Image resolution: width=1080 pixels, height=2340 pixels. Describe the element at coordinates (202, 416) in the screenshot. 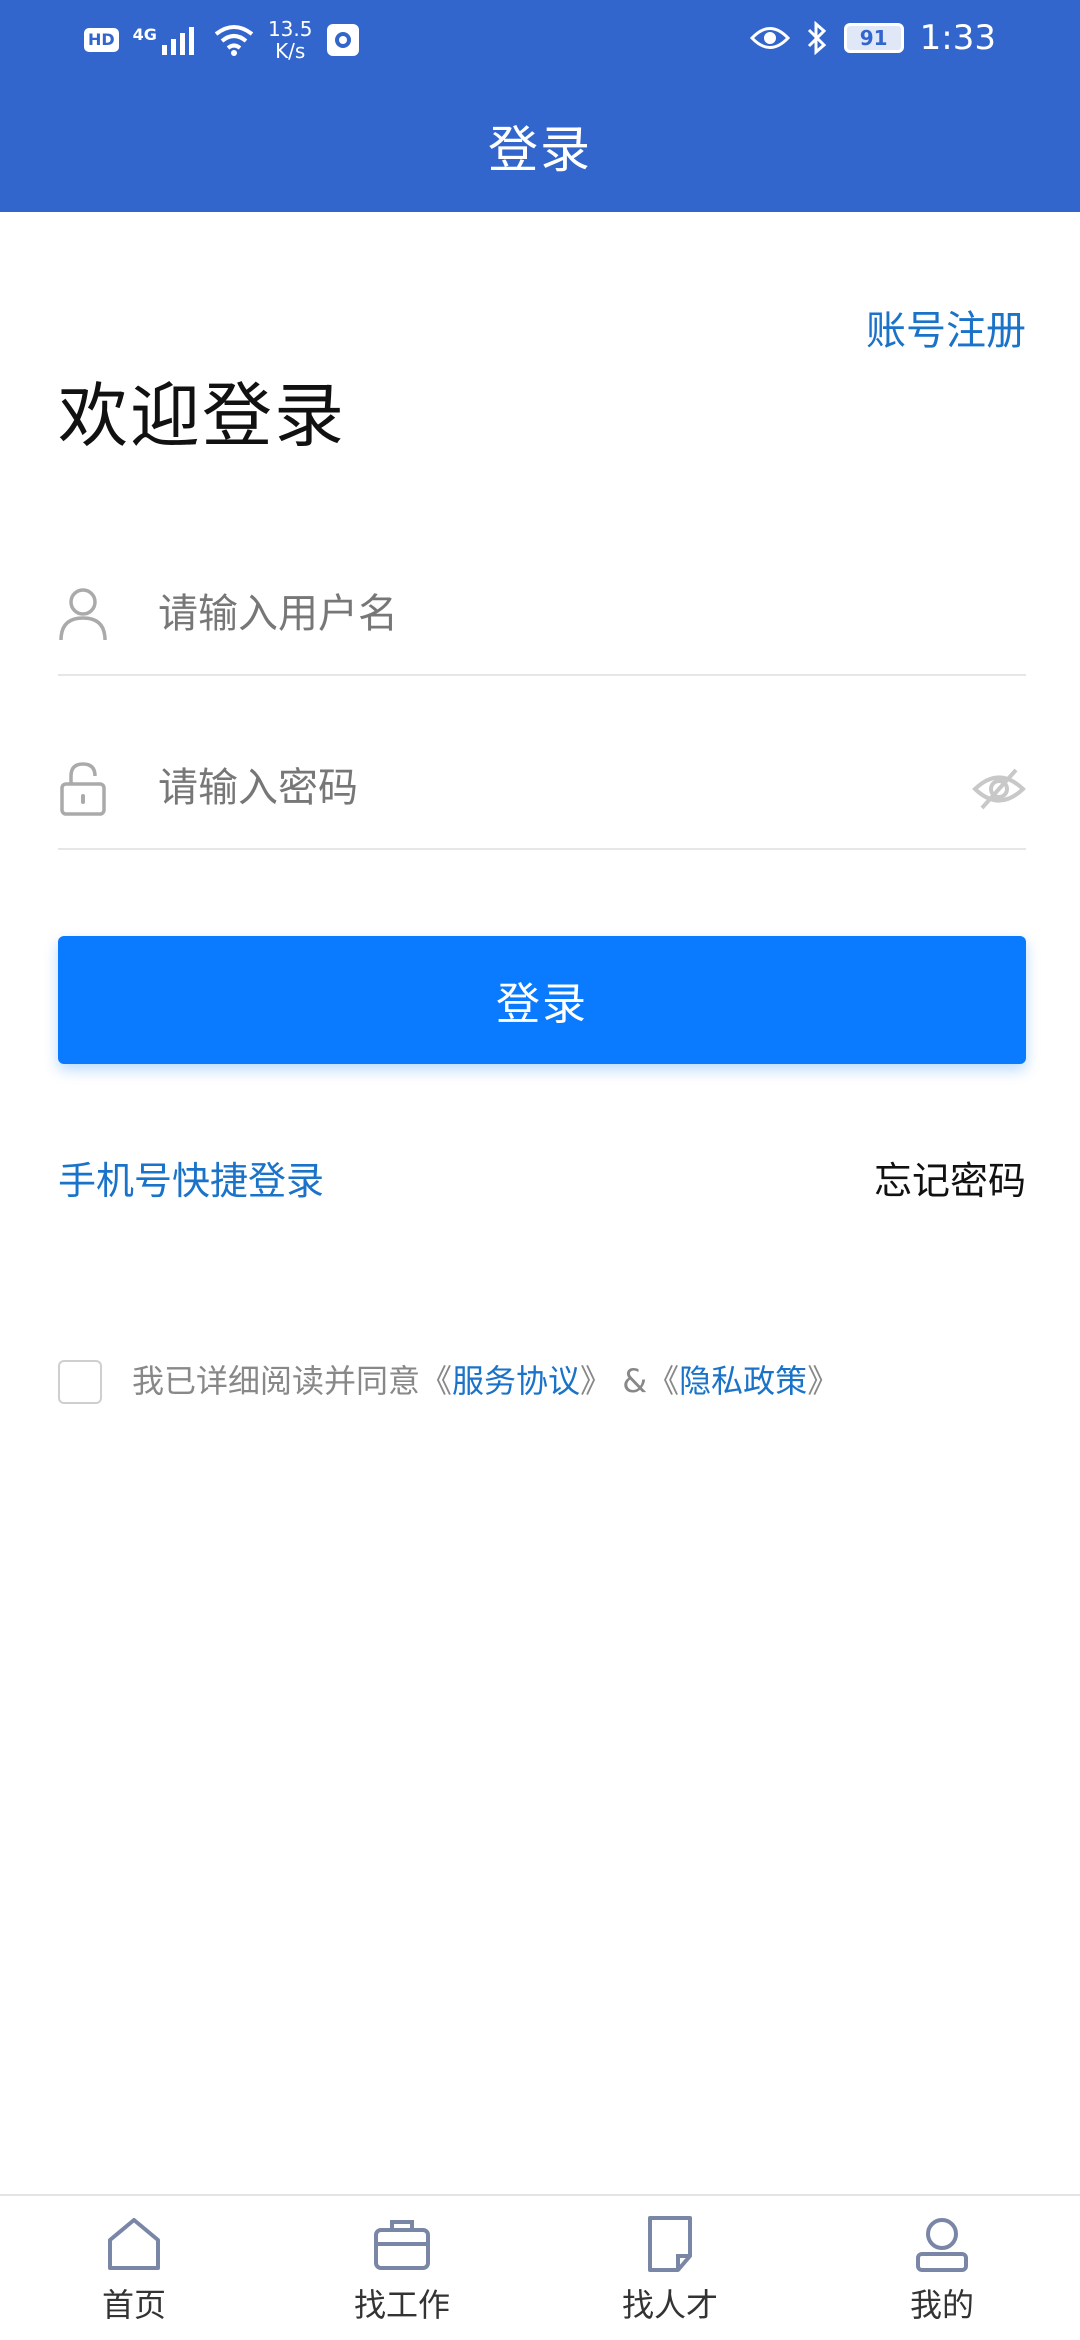

I see `welcome-heading: 欢迎登录` at that location.